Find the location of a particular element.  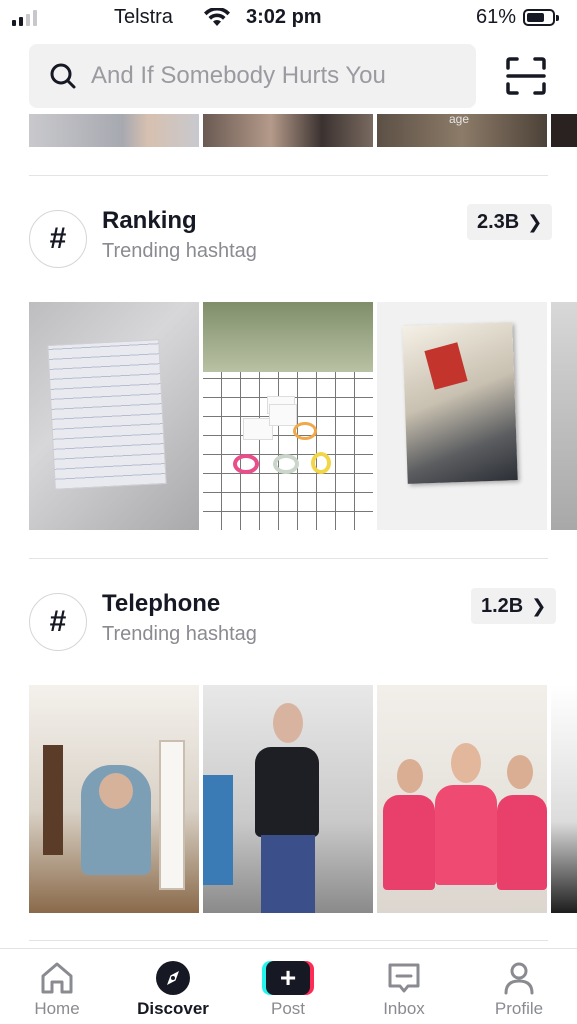

nav-post: + Post is located at coordinates (288, 989).